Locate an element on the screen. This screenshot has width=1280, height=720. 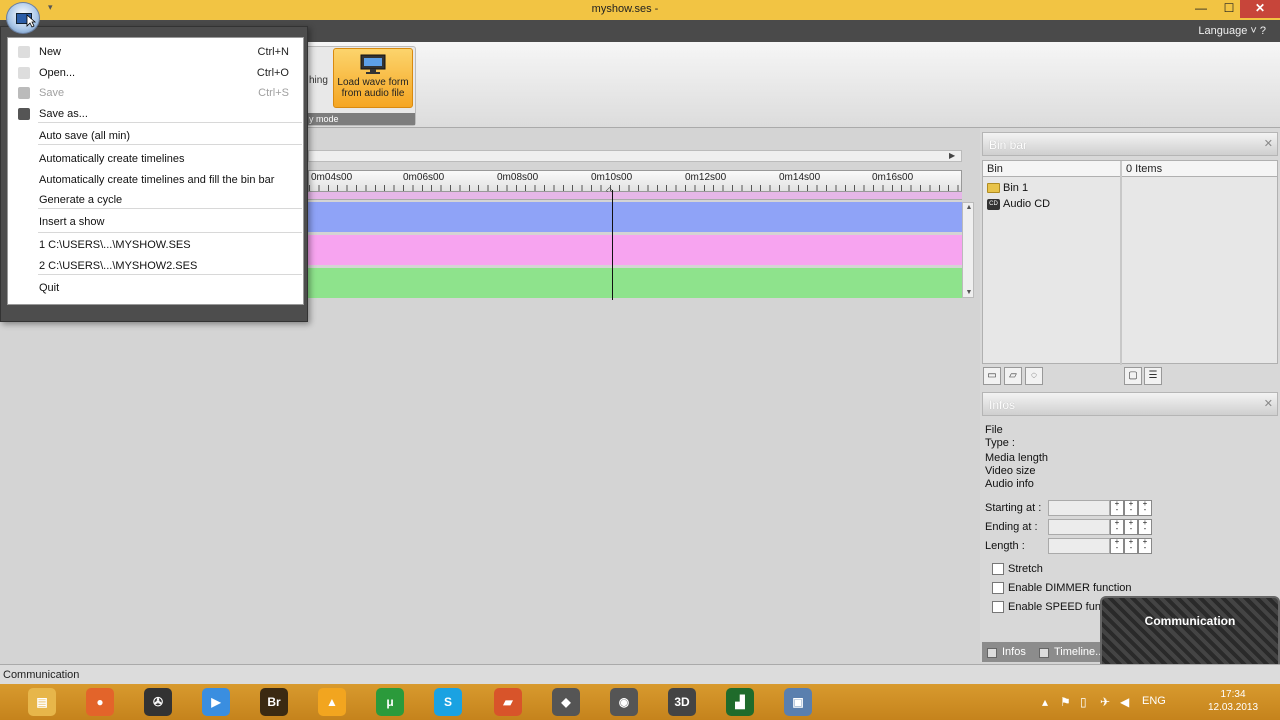
bin-toolbar: ▭ ▱ ◌ ▢ ☰ is located at coordinates (1130, 377).